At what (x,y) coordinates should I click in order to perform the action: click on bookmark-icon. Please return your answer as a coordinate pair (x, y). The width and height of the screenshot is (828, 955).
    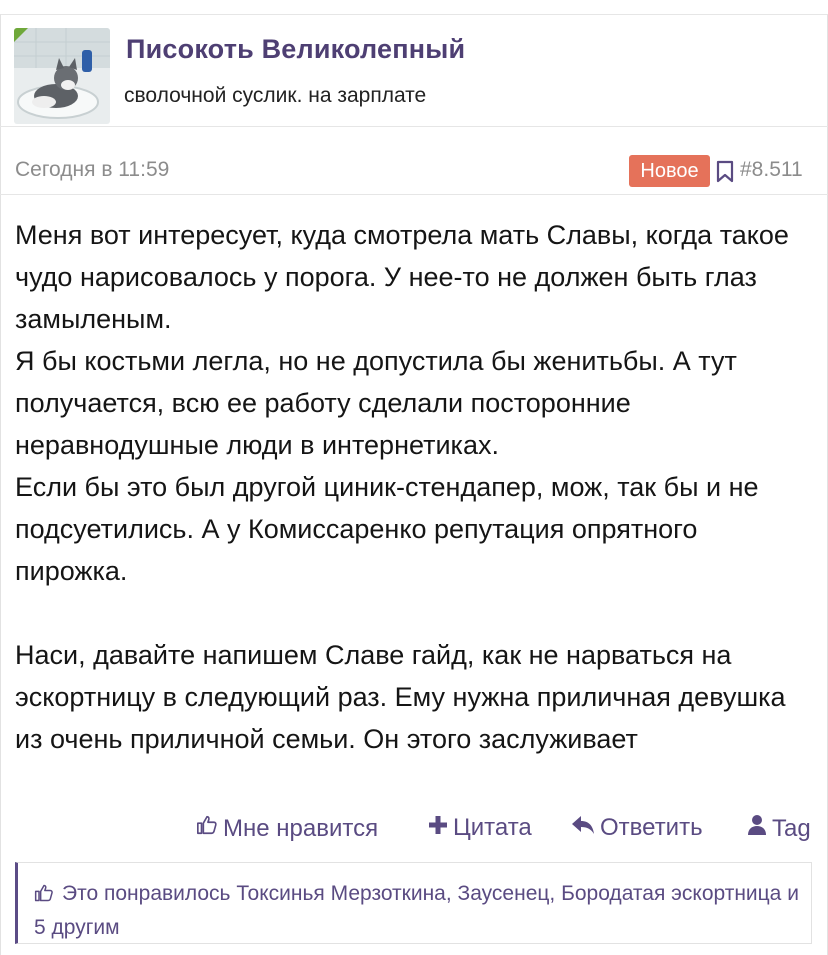
    Looking at the image, I should click on (725, 172).